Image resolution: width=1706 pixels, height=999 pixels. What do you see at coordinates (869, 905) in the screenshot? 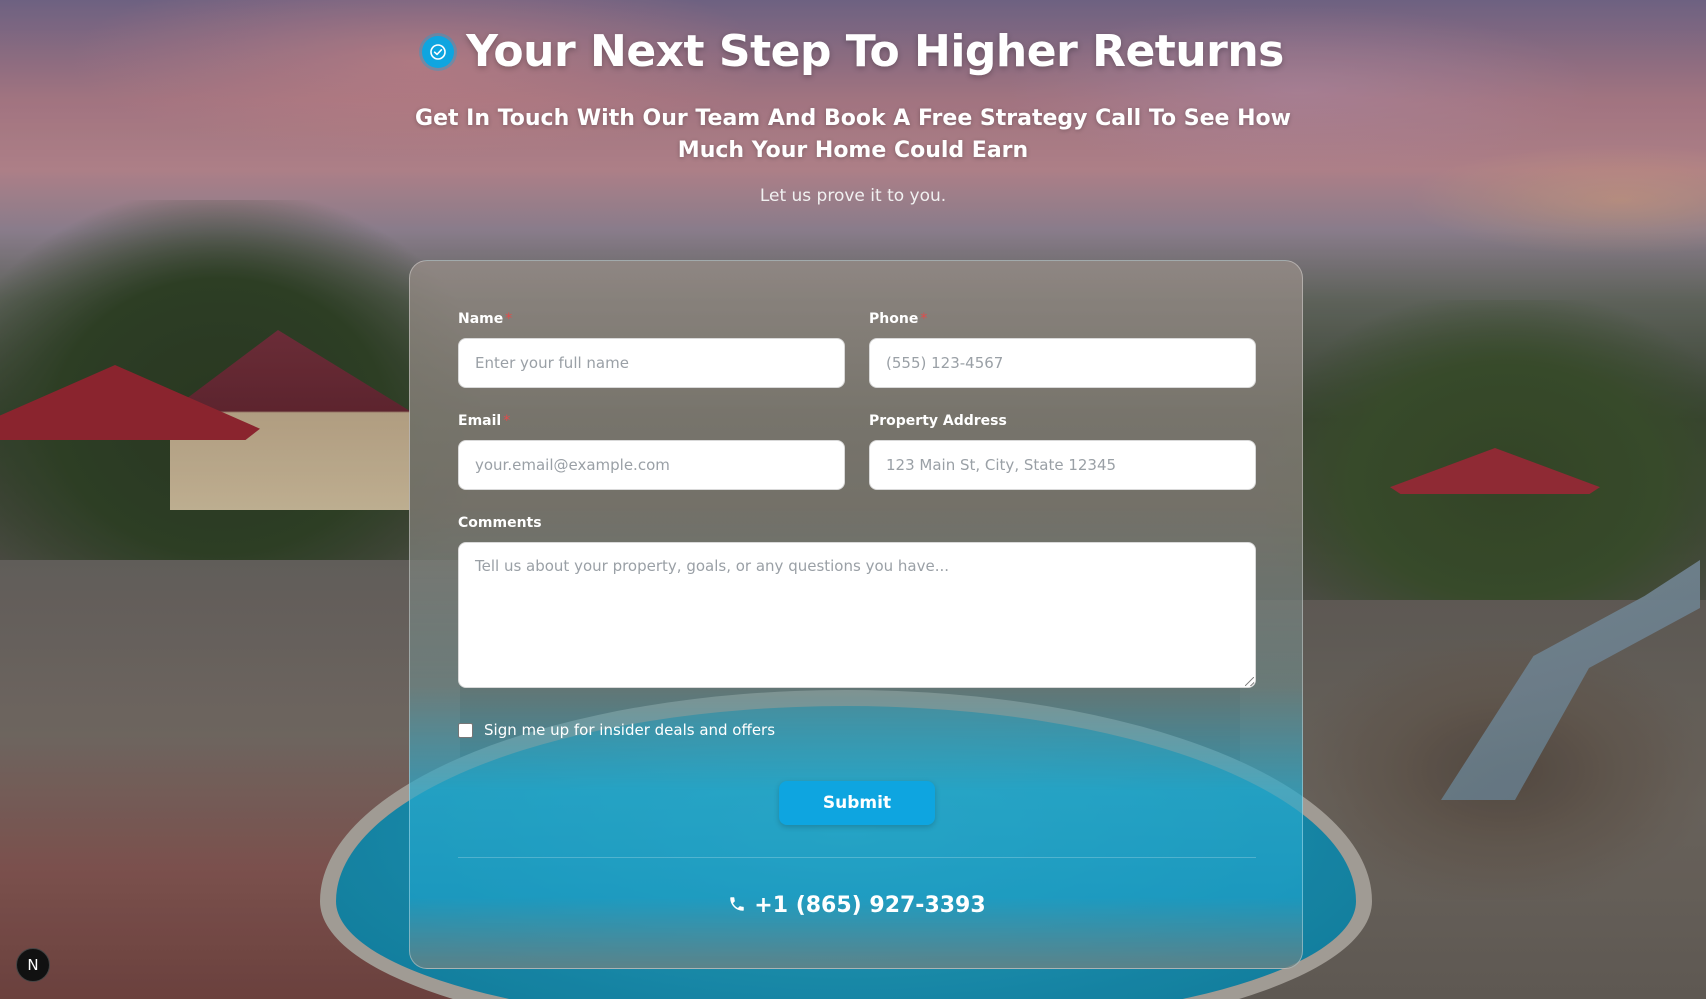
I see `phone-number-link: +1 (865) 927-3393` at bounding box center [869, 905].